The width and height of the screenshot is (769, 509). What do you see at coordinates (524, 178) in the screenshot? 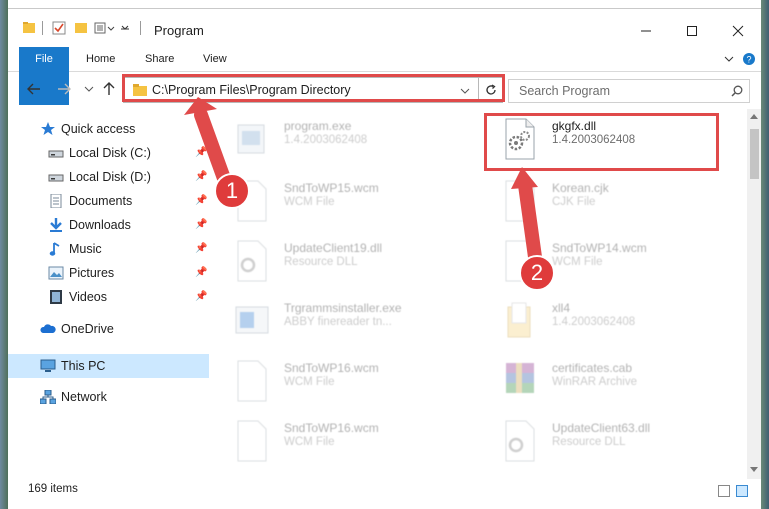
I see `arrow-2-head` at bounding box center [524, 178].